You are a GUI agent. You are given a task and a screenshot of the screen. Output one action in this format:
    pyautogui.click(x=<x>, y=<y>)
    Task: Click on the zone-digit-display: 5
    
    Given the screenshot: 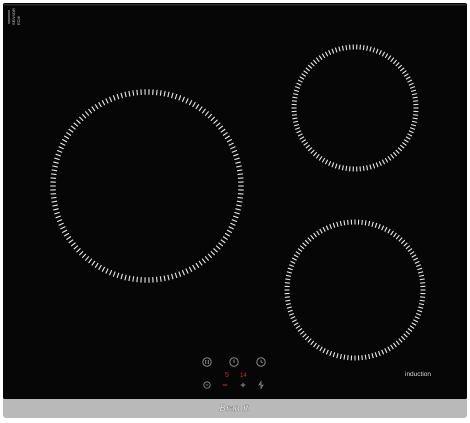 What is the action you would take?
    pyautogui.click(x=227, y=375)
    